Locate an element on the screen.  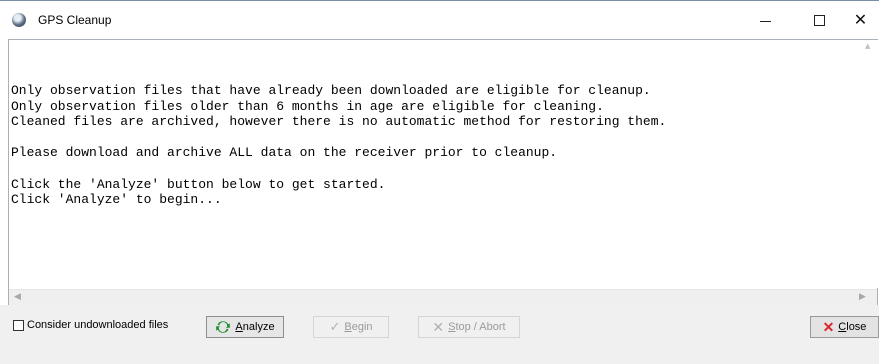
minimize-icon is located at coordinates (765, 21).